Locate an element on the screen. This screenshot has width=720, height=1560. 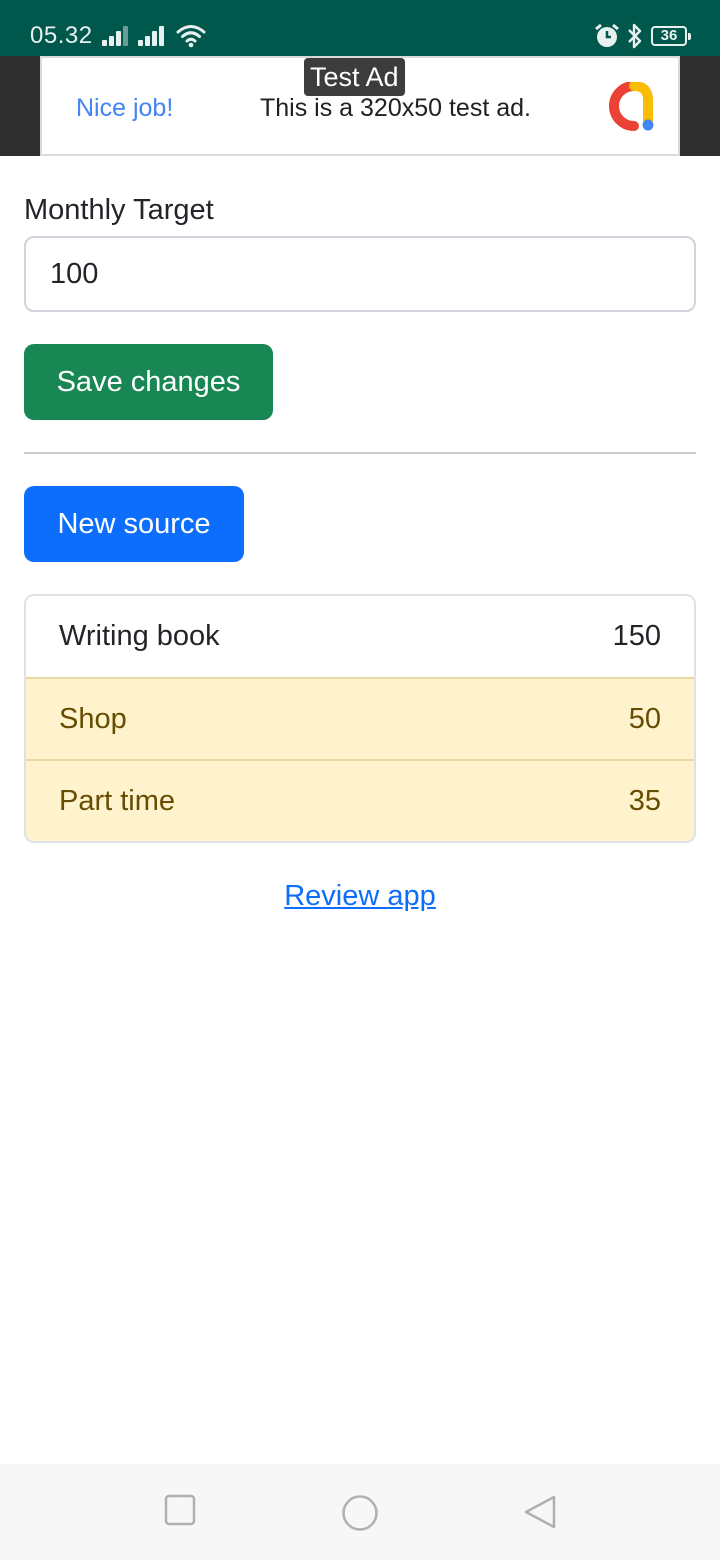
status-time: 05.32 is located at coordinates (61, 35).